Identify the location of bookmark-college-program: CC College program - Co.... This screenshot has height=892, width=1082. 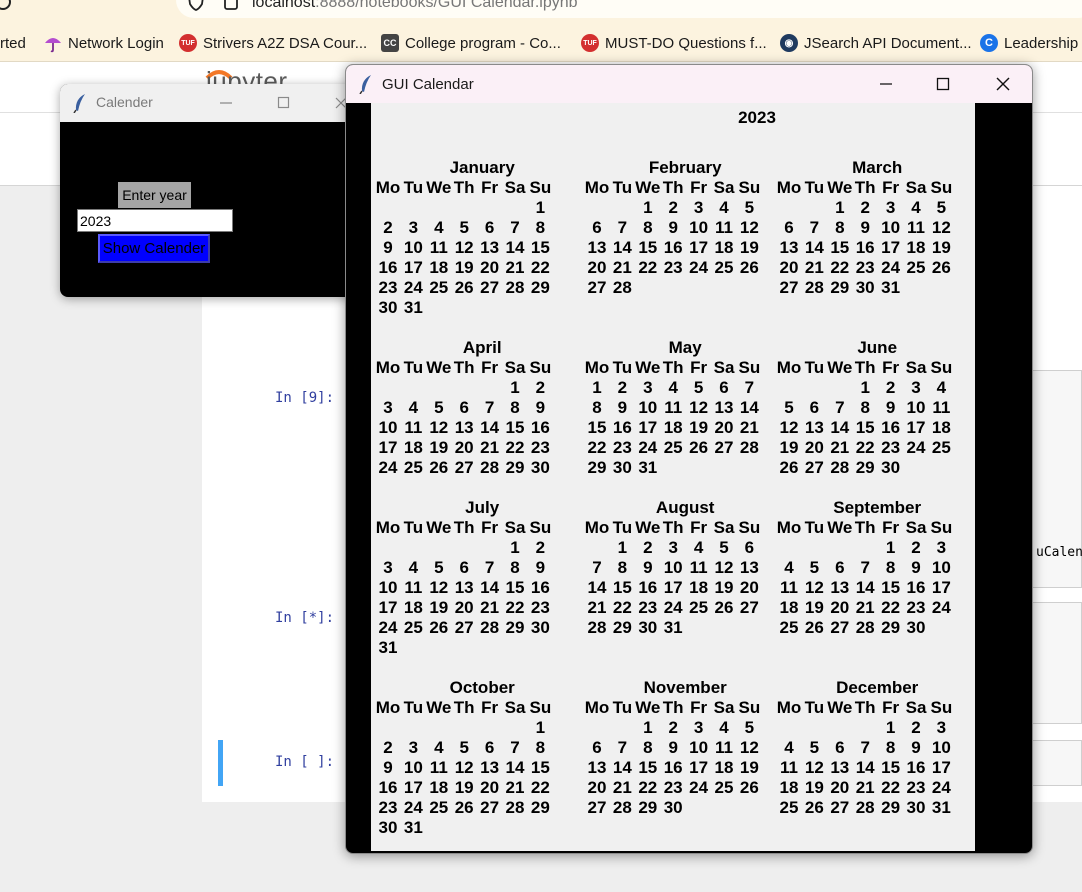
(471, 43).